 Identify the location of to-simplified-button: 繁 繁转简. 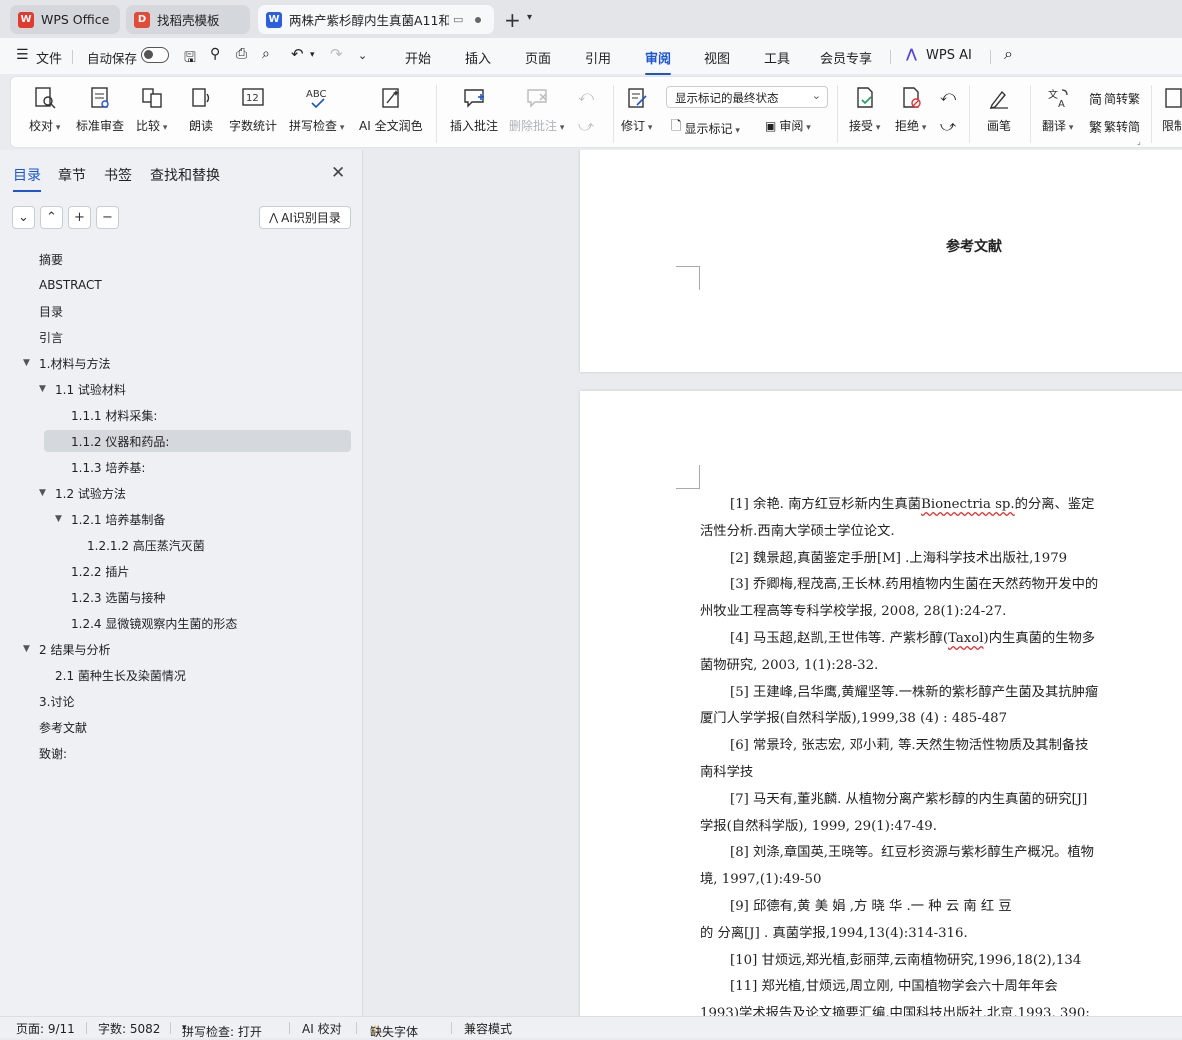
(1114, 126).